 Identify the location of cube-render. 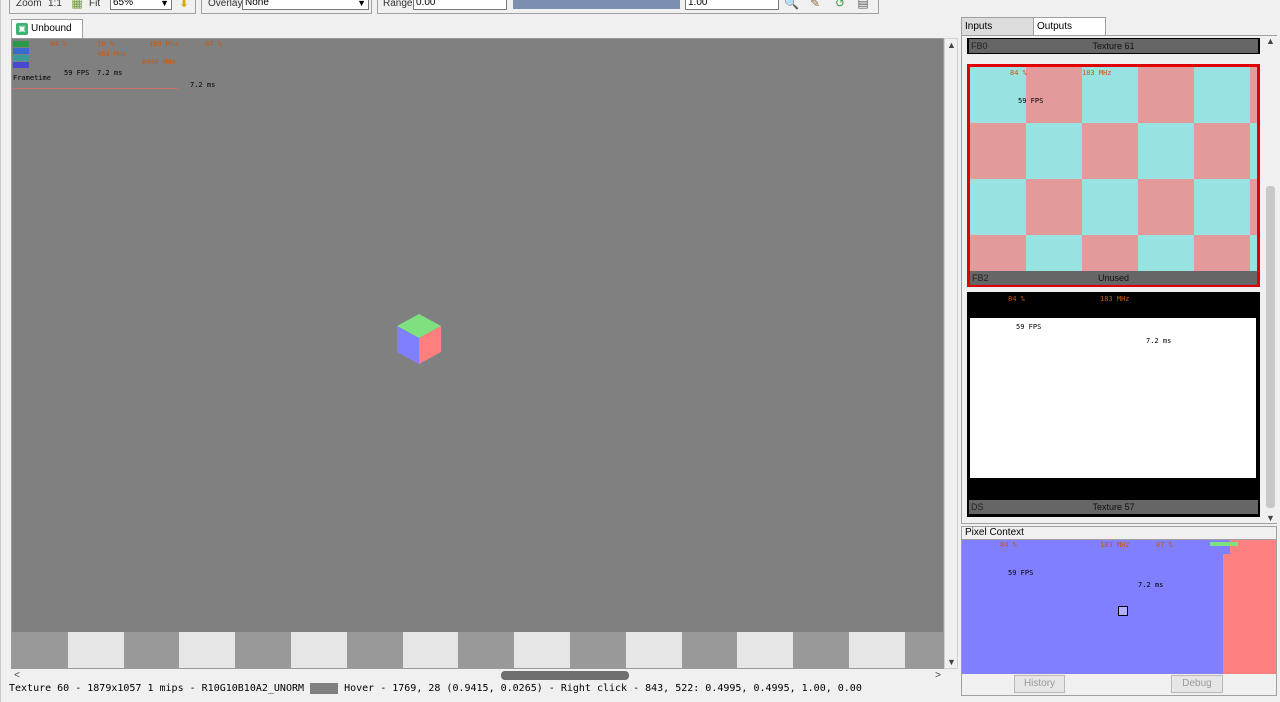
(419, 339).